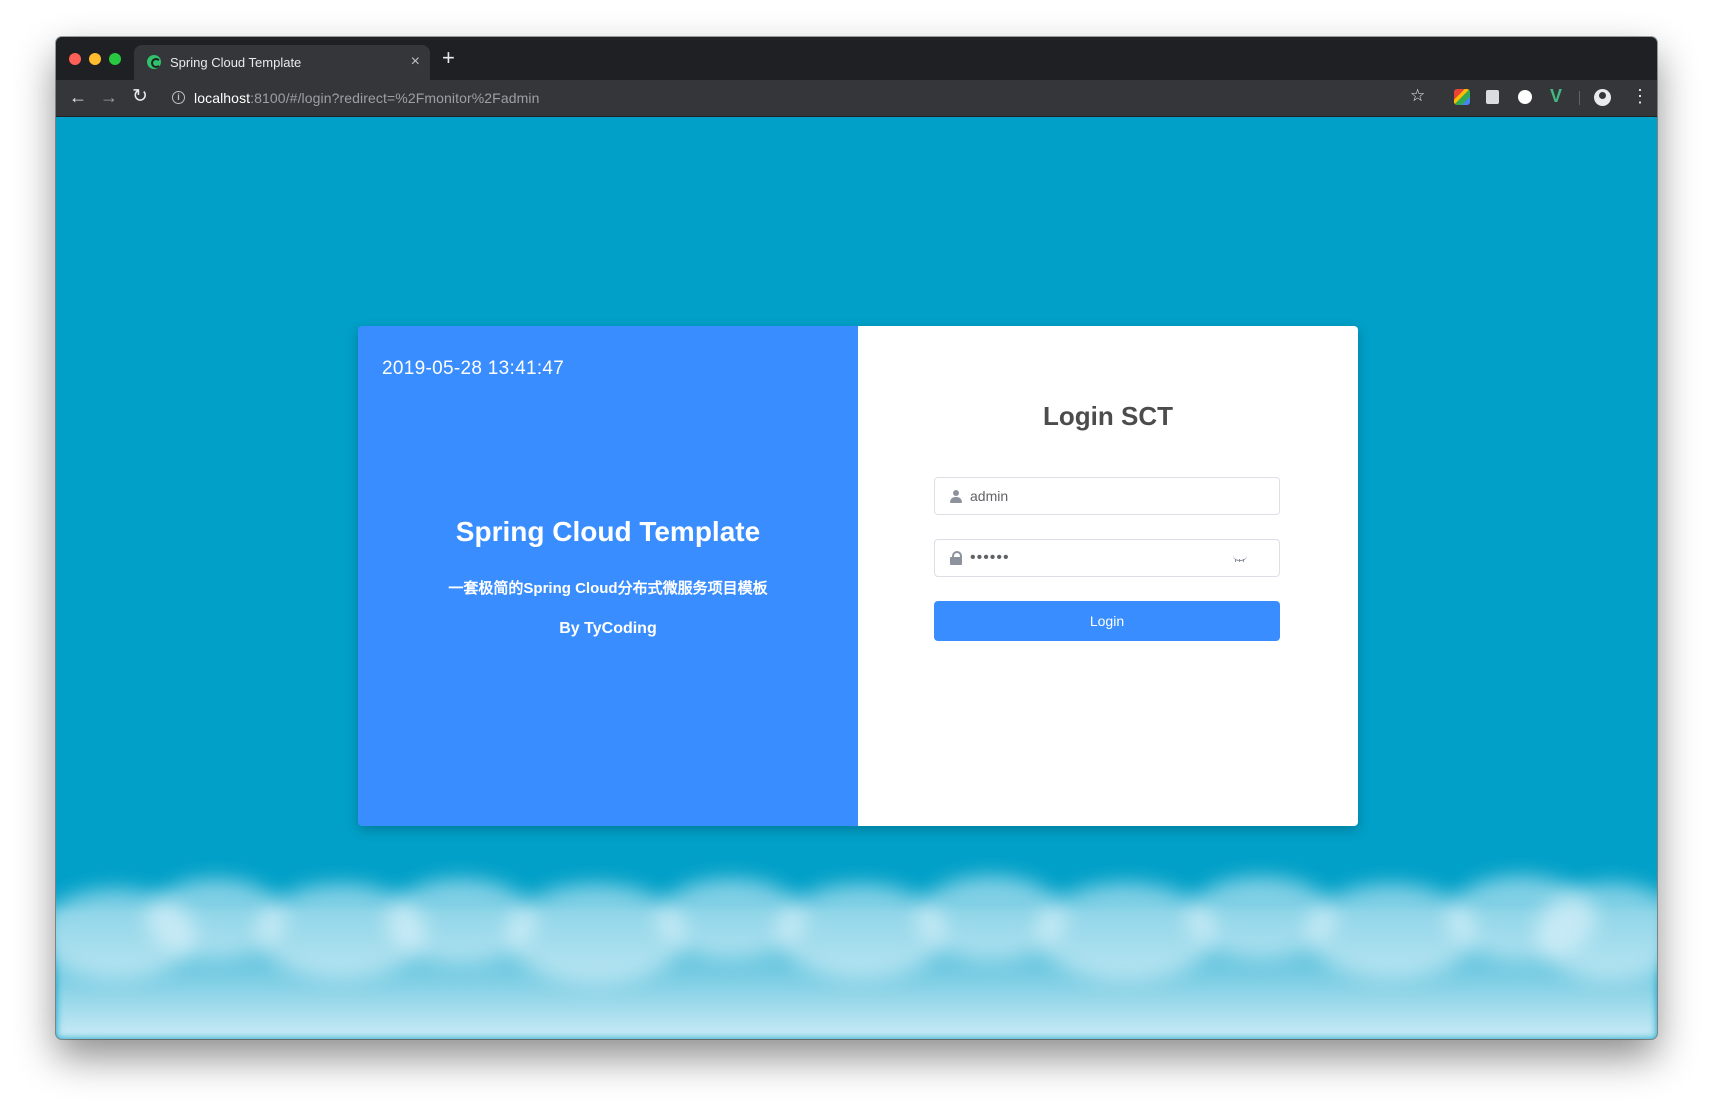  I want to click on login-title: Login SCT, so click(1108, 416).